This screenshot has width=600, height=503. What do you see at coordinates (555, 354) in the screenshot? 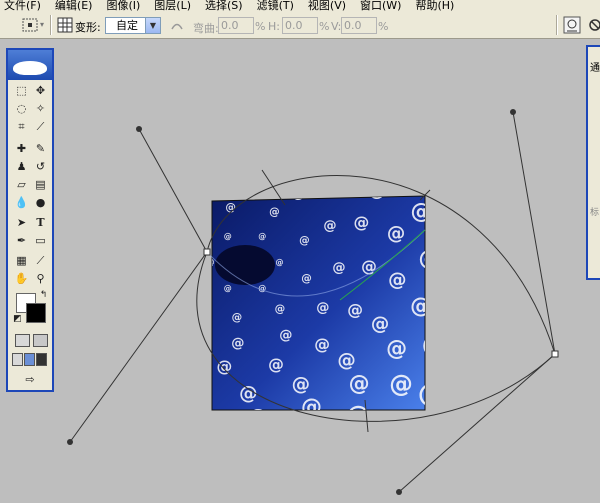
I see `anchor-point-right` at bounding box center [555, 354].